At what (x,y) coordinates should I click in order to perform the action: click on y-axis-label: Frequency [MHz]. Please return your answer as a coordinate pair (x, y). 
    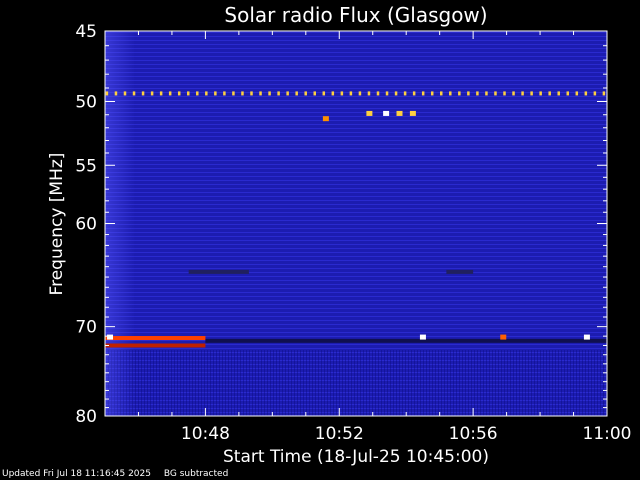
    Looking at the image, I should click on (57, 224).